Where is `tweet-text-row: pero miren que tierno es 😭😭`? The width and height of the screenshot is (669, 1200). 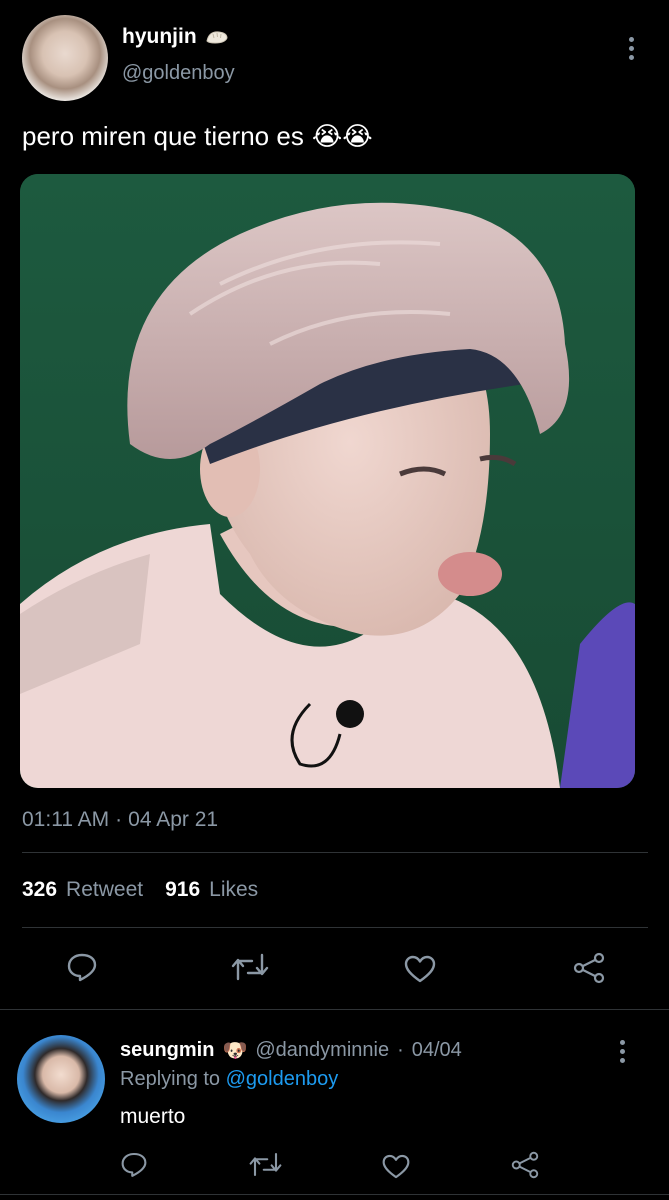 tweet-text-row: pero miren que tierno es 😭😭 is located at coordinates (197, 136).